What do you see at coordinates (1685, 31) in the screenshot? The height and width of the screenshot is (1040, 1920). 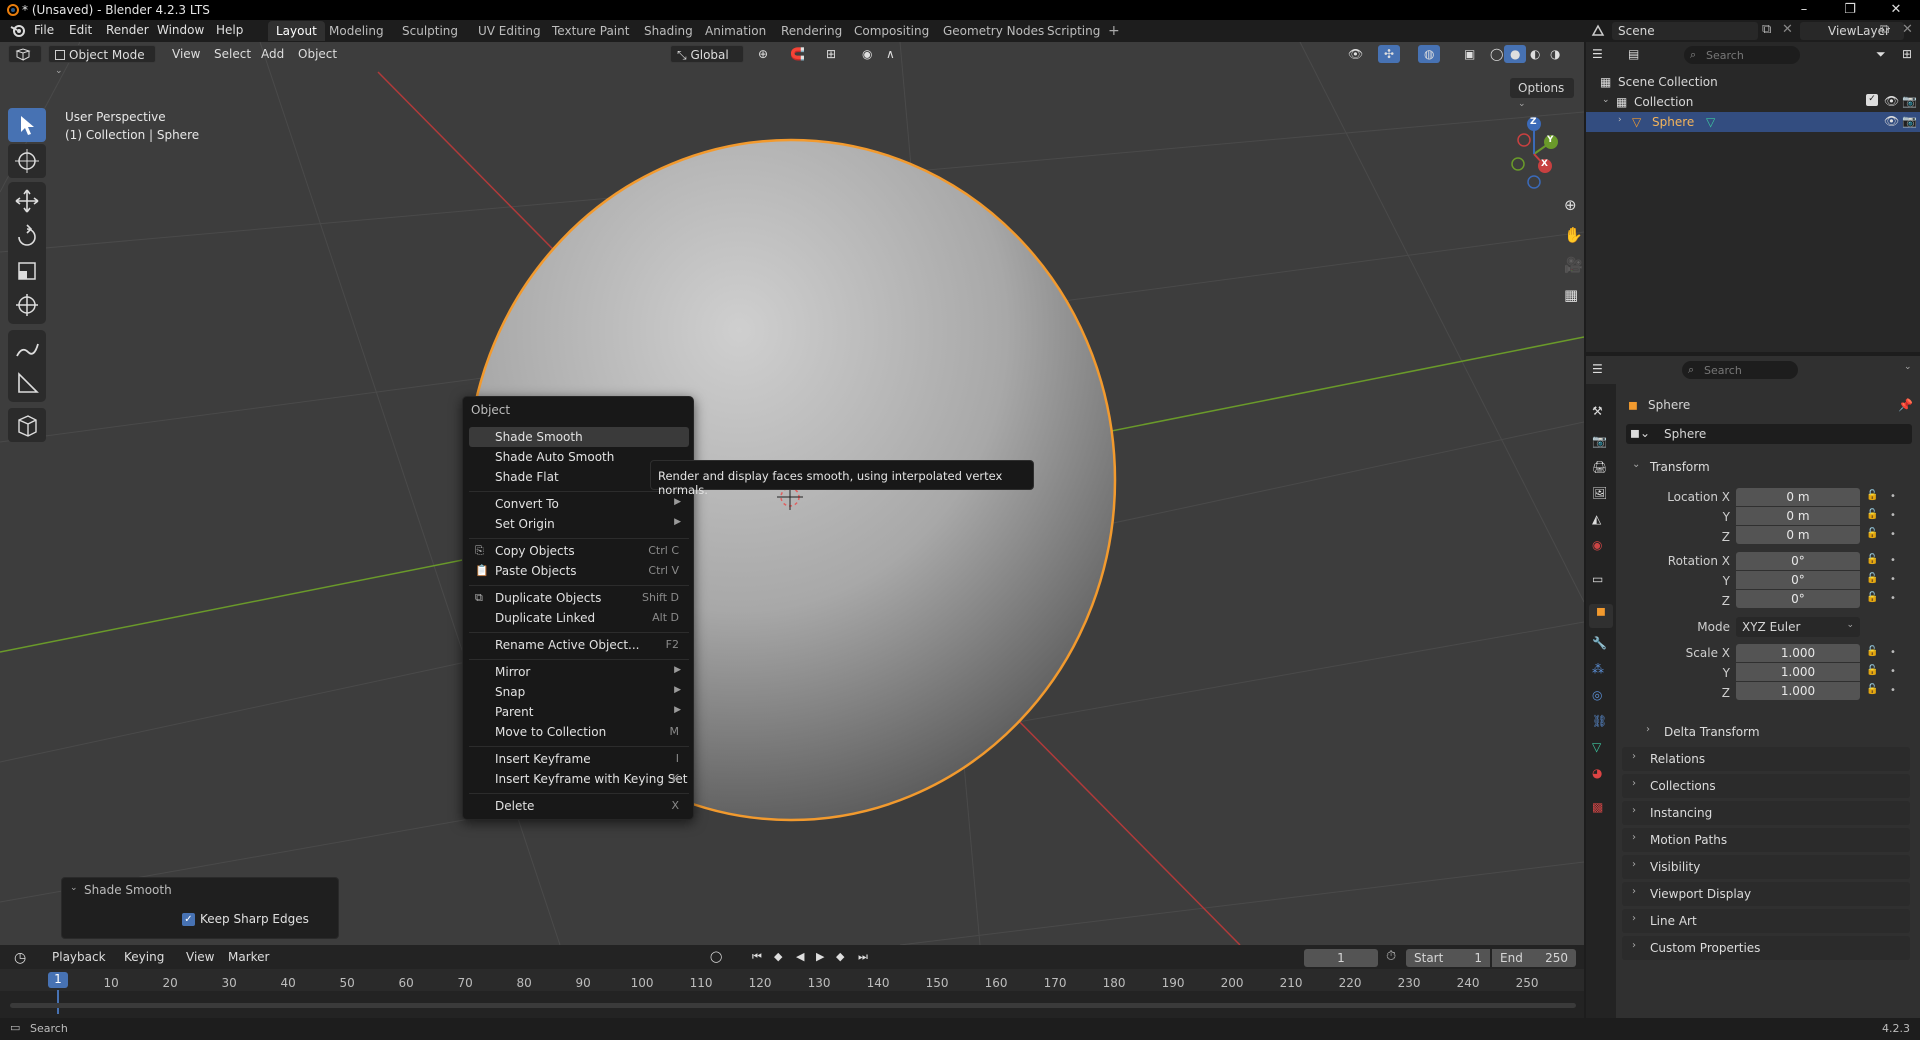 I see `scene-selector: Scene` at bounding box center [1685, 31].